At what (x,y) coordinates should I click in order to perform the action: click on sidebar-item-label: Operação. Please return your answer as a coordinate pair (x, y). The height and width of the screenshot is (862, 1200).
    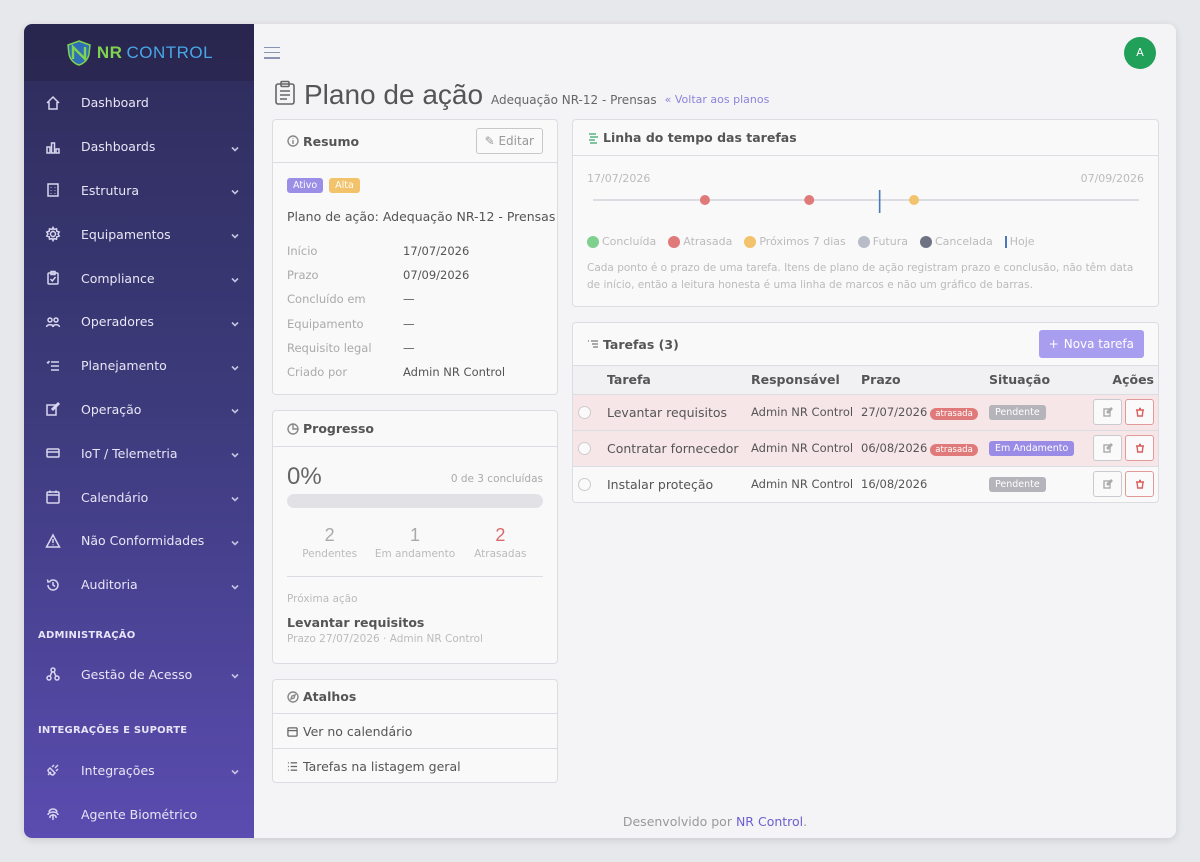
    Looking at the image, I should click on (111, 409).